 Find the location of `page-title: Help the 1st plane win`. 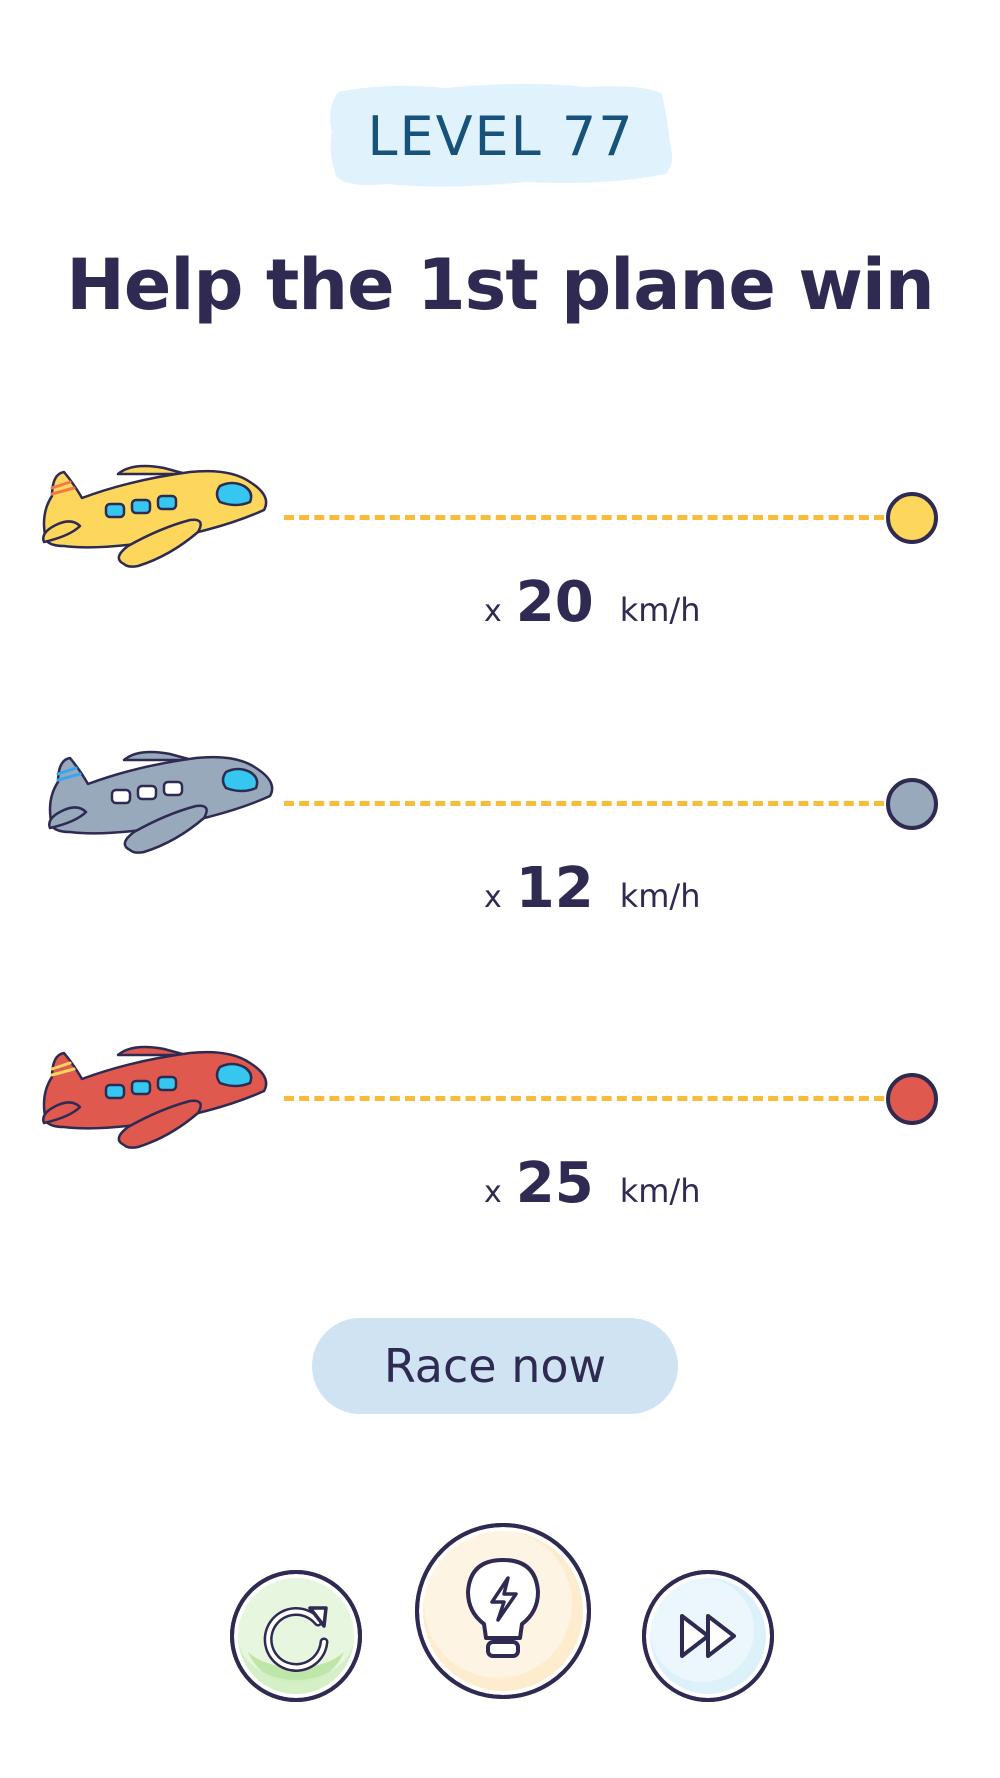

page-title: Help the 1st plane win is located at coordinates (500, 285).